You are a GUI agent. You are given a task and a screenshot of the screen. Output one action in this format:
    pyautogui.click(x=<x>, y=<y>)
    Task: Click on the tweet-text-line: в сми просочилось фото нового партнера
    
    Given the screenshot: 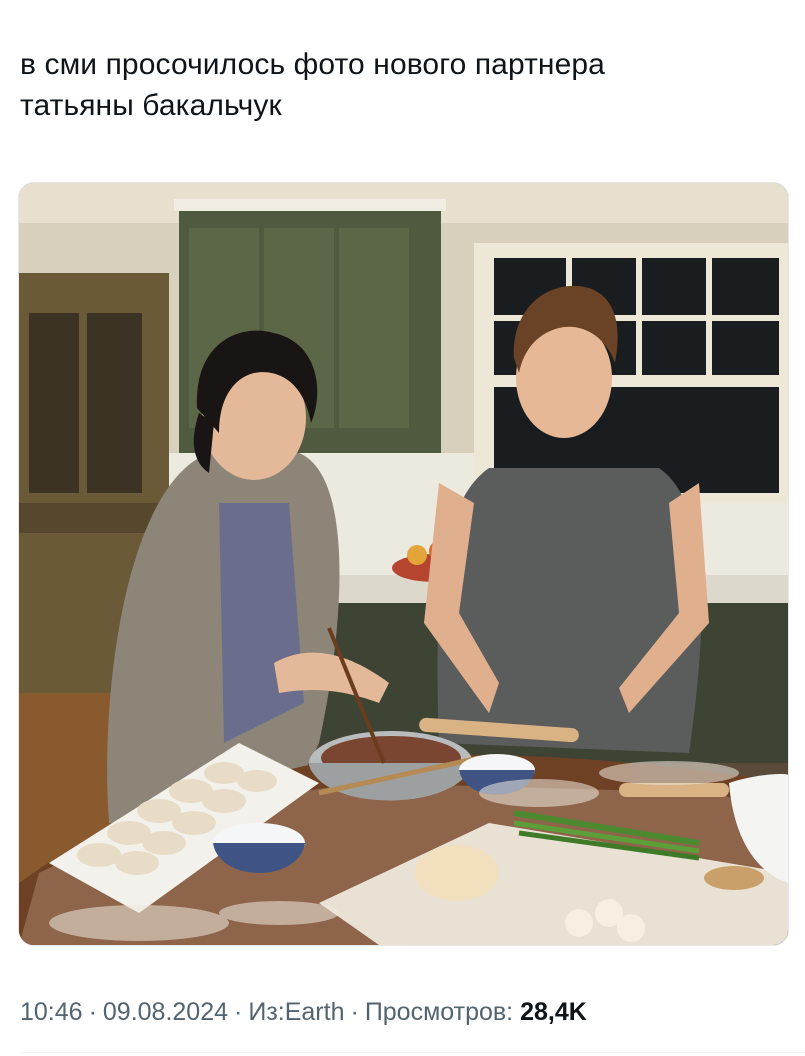 What is the action you would take?
    pyautogui.click(x=312, y=64)
    